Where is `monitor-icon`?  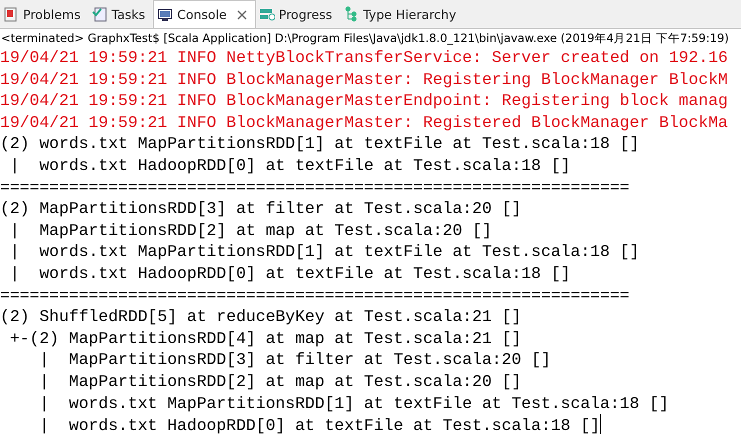 monitor-icon is located at coordinates (165, 14).